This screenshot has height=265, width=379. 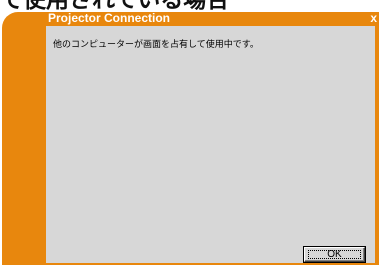 I want to click on title-bar: Projector Connection x, so click(x=190, y=18).